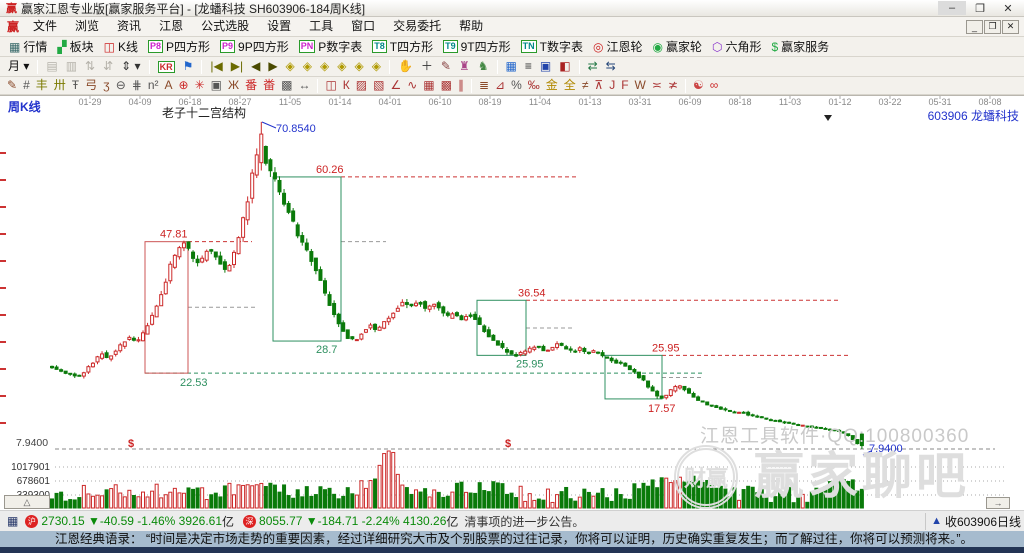 The image size is (1024, 554). What do you see at coordinates (552, 85) in the screenshot?
I see `draw-tool-icon: 金` at bounding box center [552, 85].